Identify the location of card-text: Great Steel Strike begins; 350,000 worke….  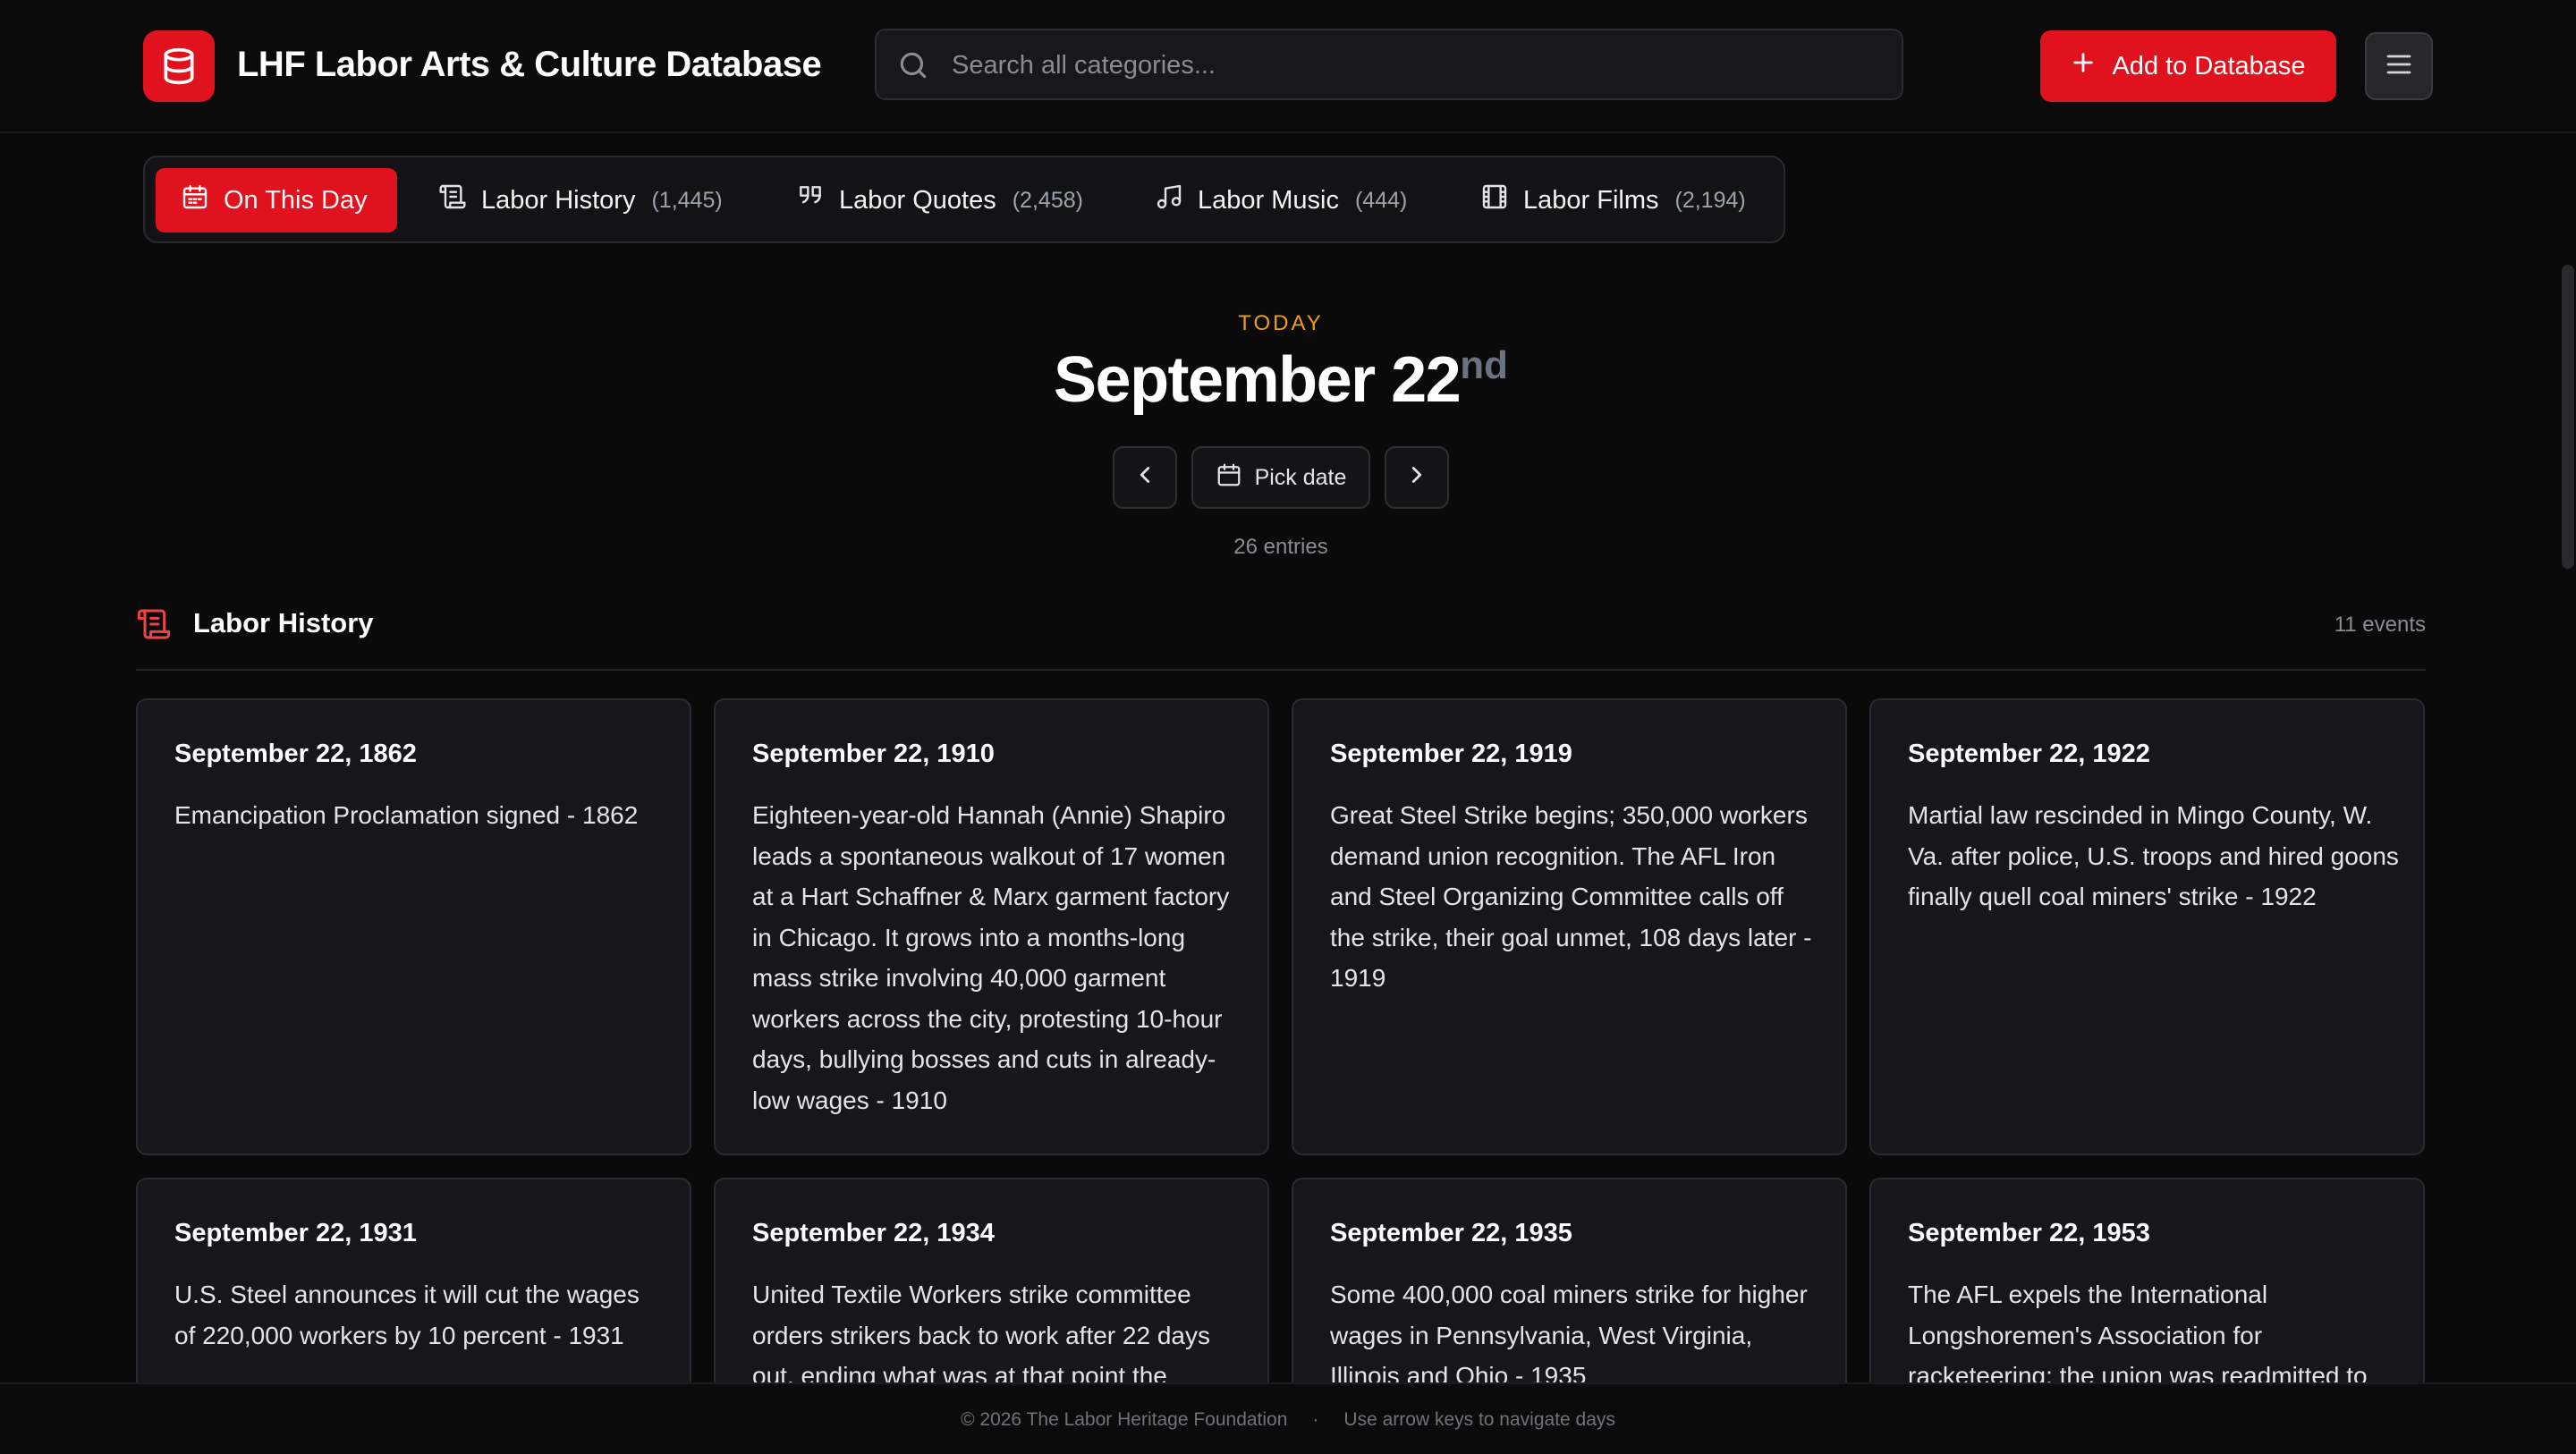
(1571, 896).